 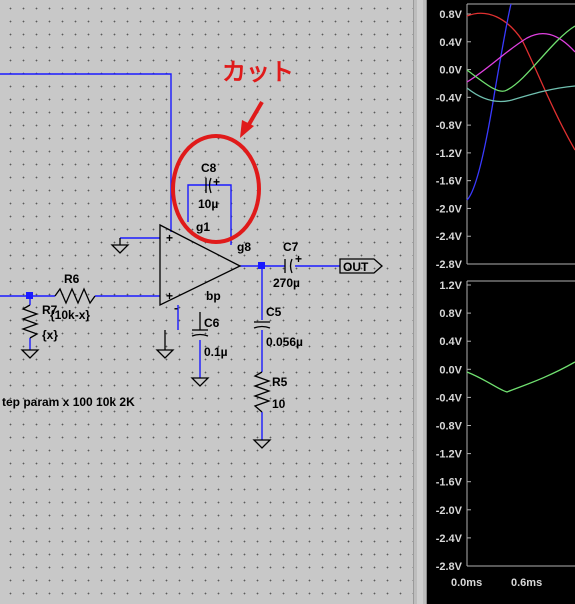 What do you see at coordinates (274, 312) in the screenshot?
I see `c5-ref: C5` at bounding box center [274, 312].